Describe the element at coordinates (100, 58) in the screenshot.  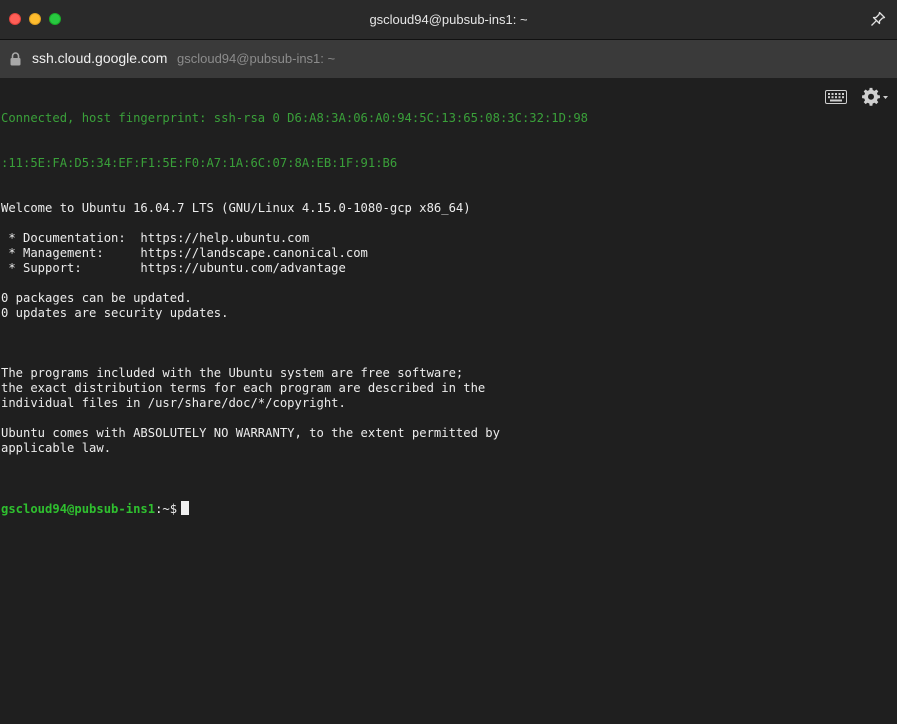
I see `address-domain: ssh.cloud.google.com` at that location.